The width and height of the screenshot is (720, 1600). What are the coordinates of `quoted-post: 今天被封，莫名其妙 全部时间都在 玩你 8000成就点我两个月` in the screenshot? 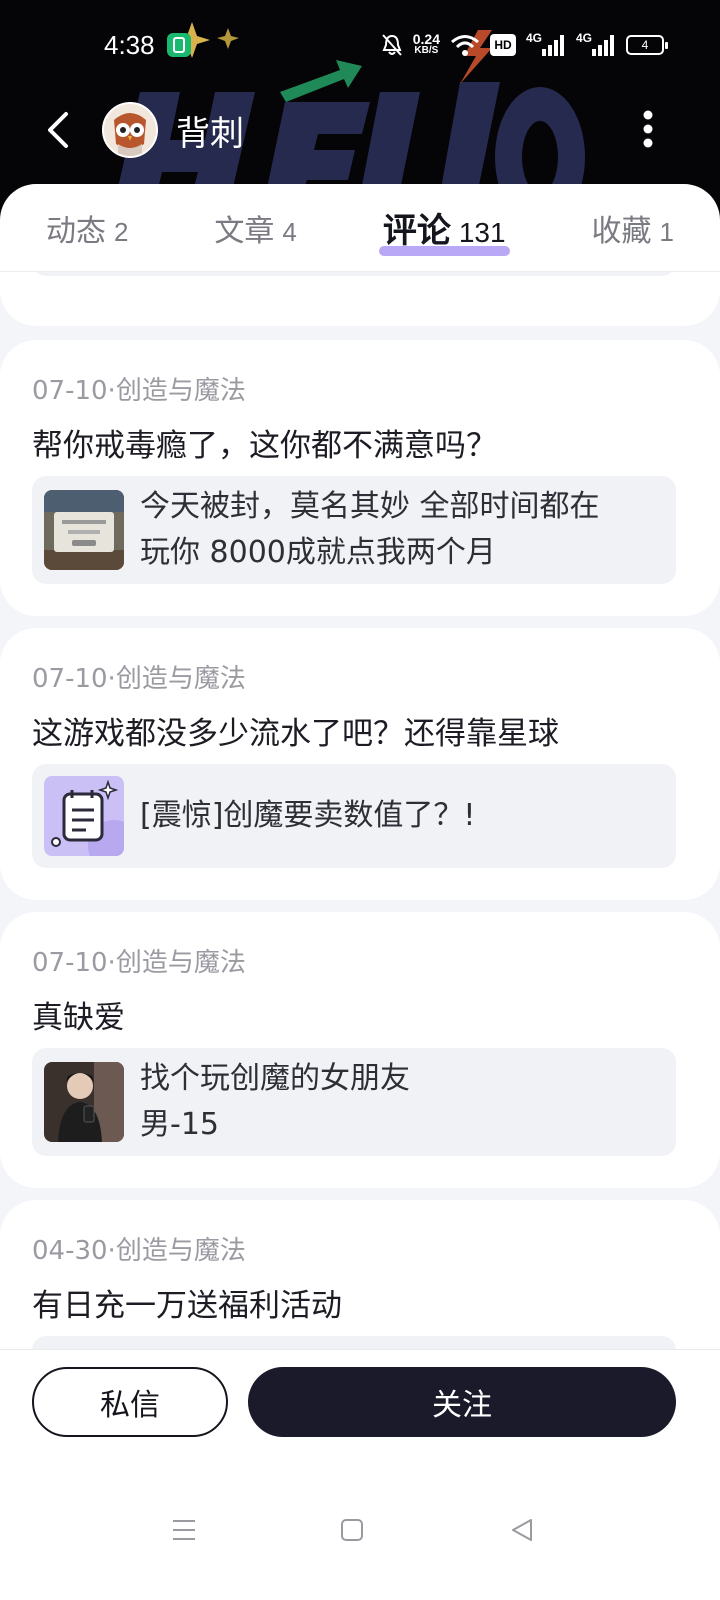 It's located at (354, 530).